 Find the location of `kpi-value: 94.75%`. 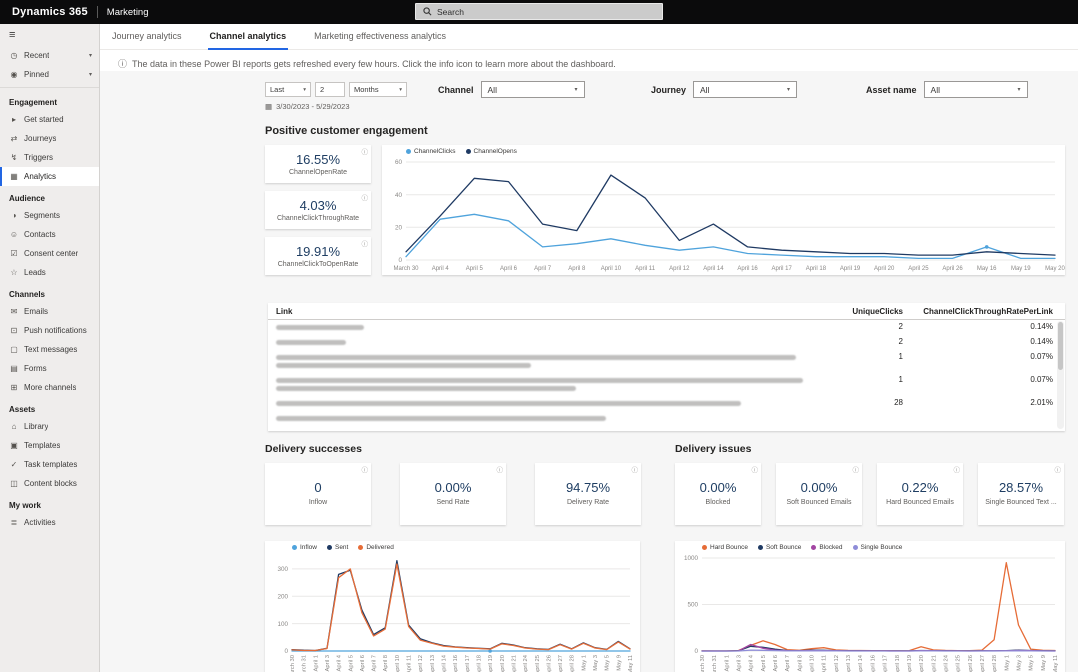

kpi-value: 94.75% is located at coordinates (588, 488).